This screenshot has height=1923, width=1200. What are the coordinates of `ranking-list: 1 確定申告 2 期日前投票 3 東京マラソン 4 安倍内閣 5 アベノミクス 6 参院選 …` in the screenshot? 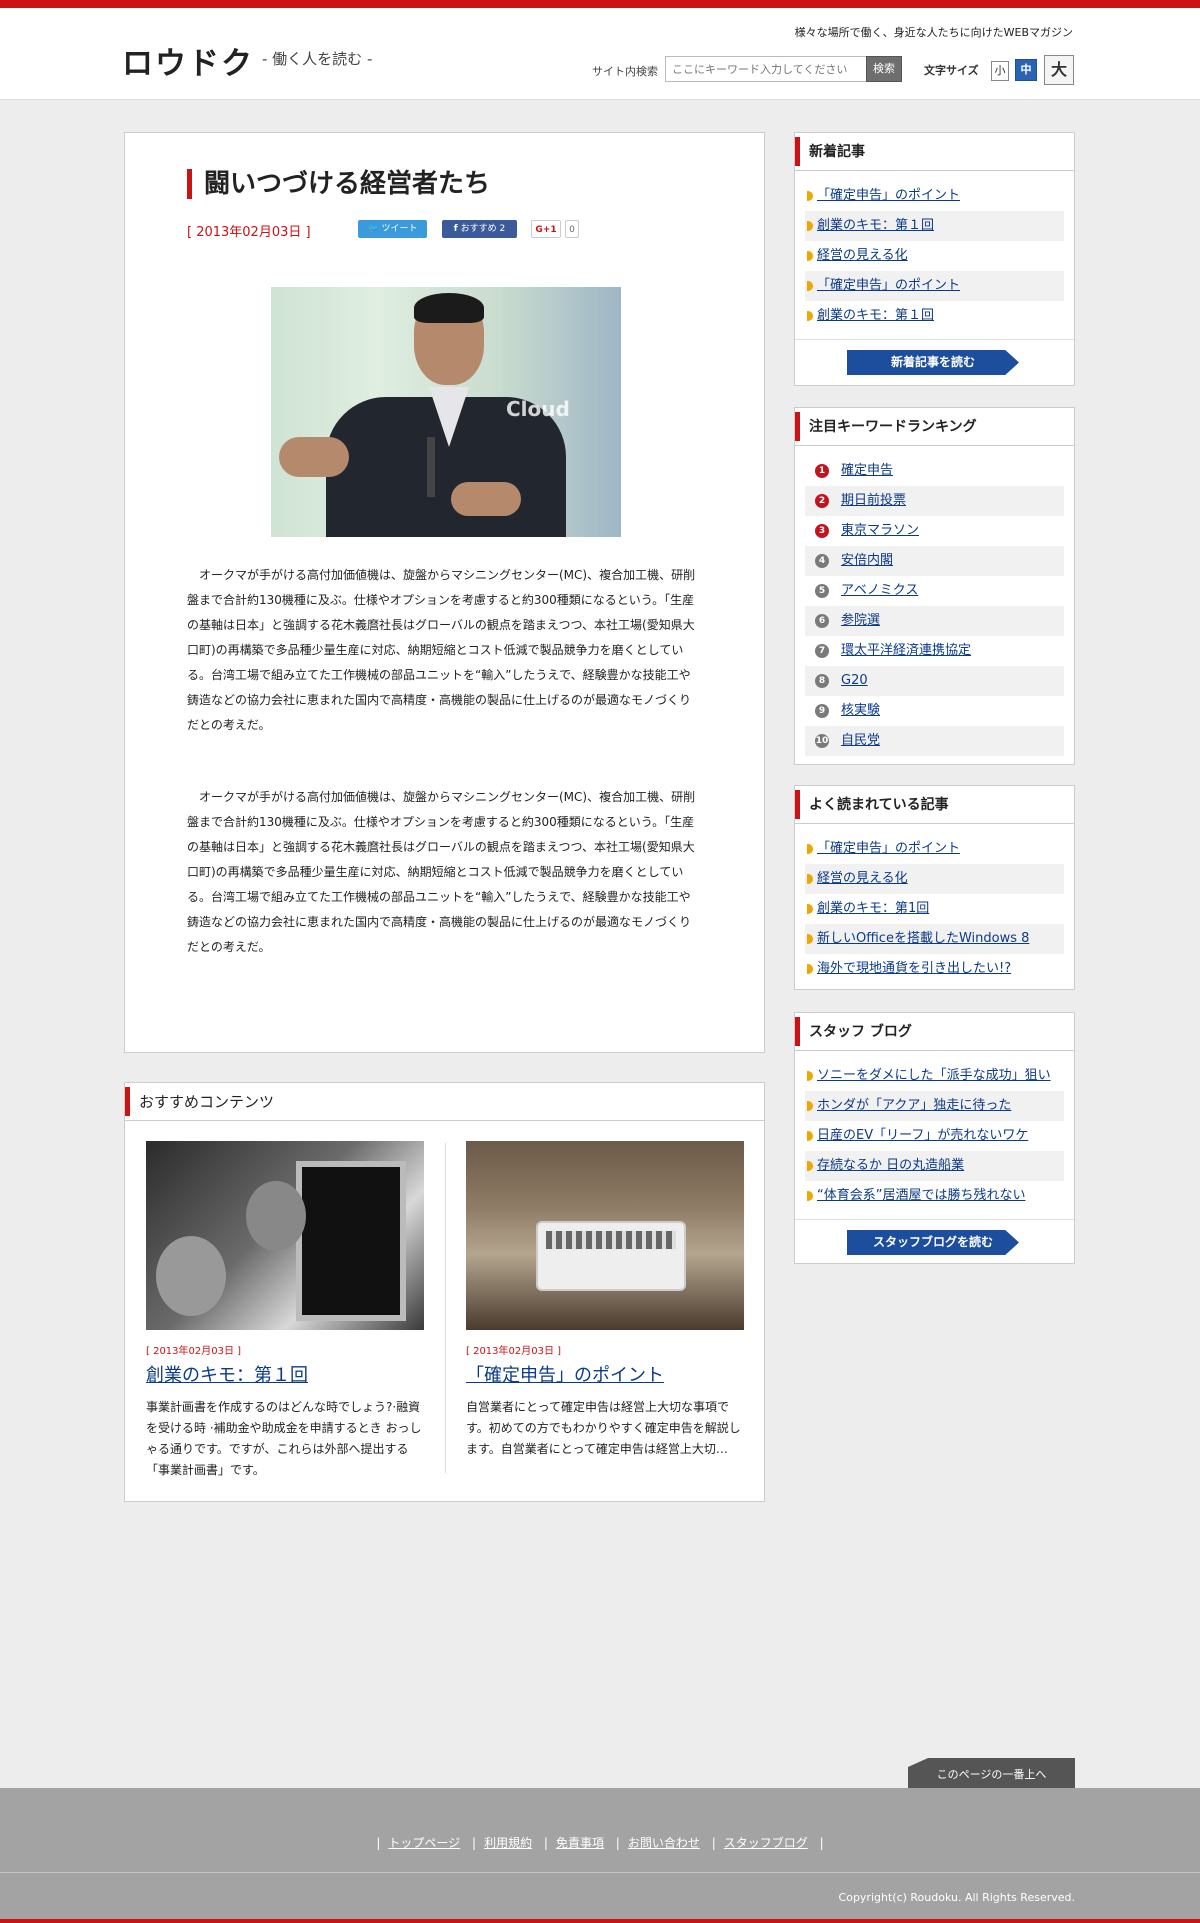 It's located at (934, 605).